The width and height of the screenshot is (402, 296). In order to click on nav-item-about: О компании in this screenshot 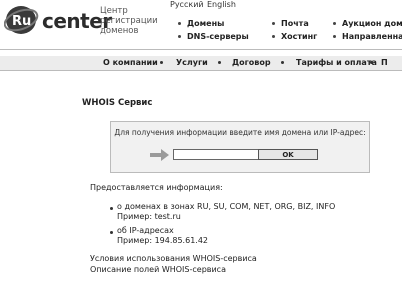, I will do `click(130, 62)`.